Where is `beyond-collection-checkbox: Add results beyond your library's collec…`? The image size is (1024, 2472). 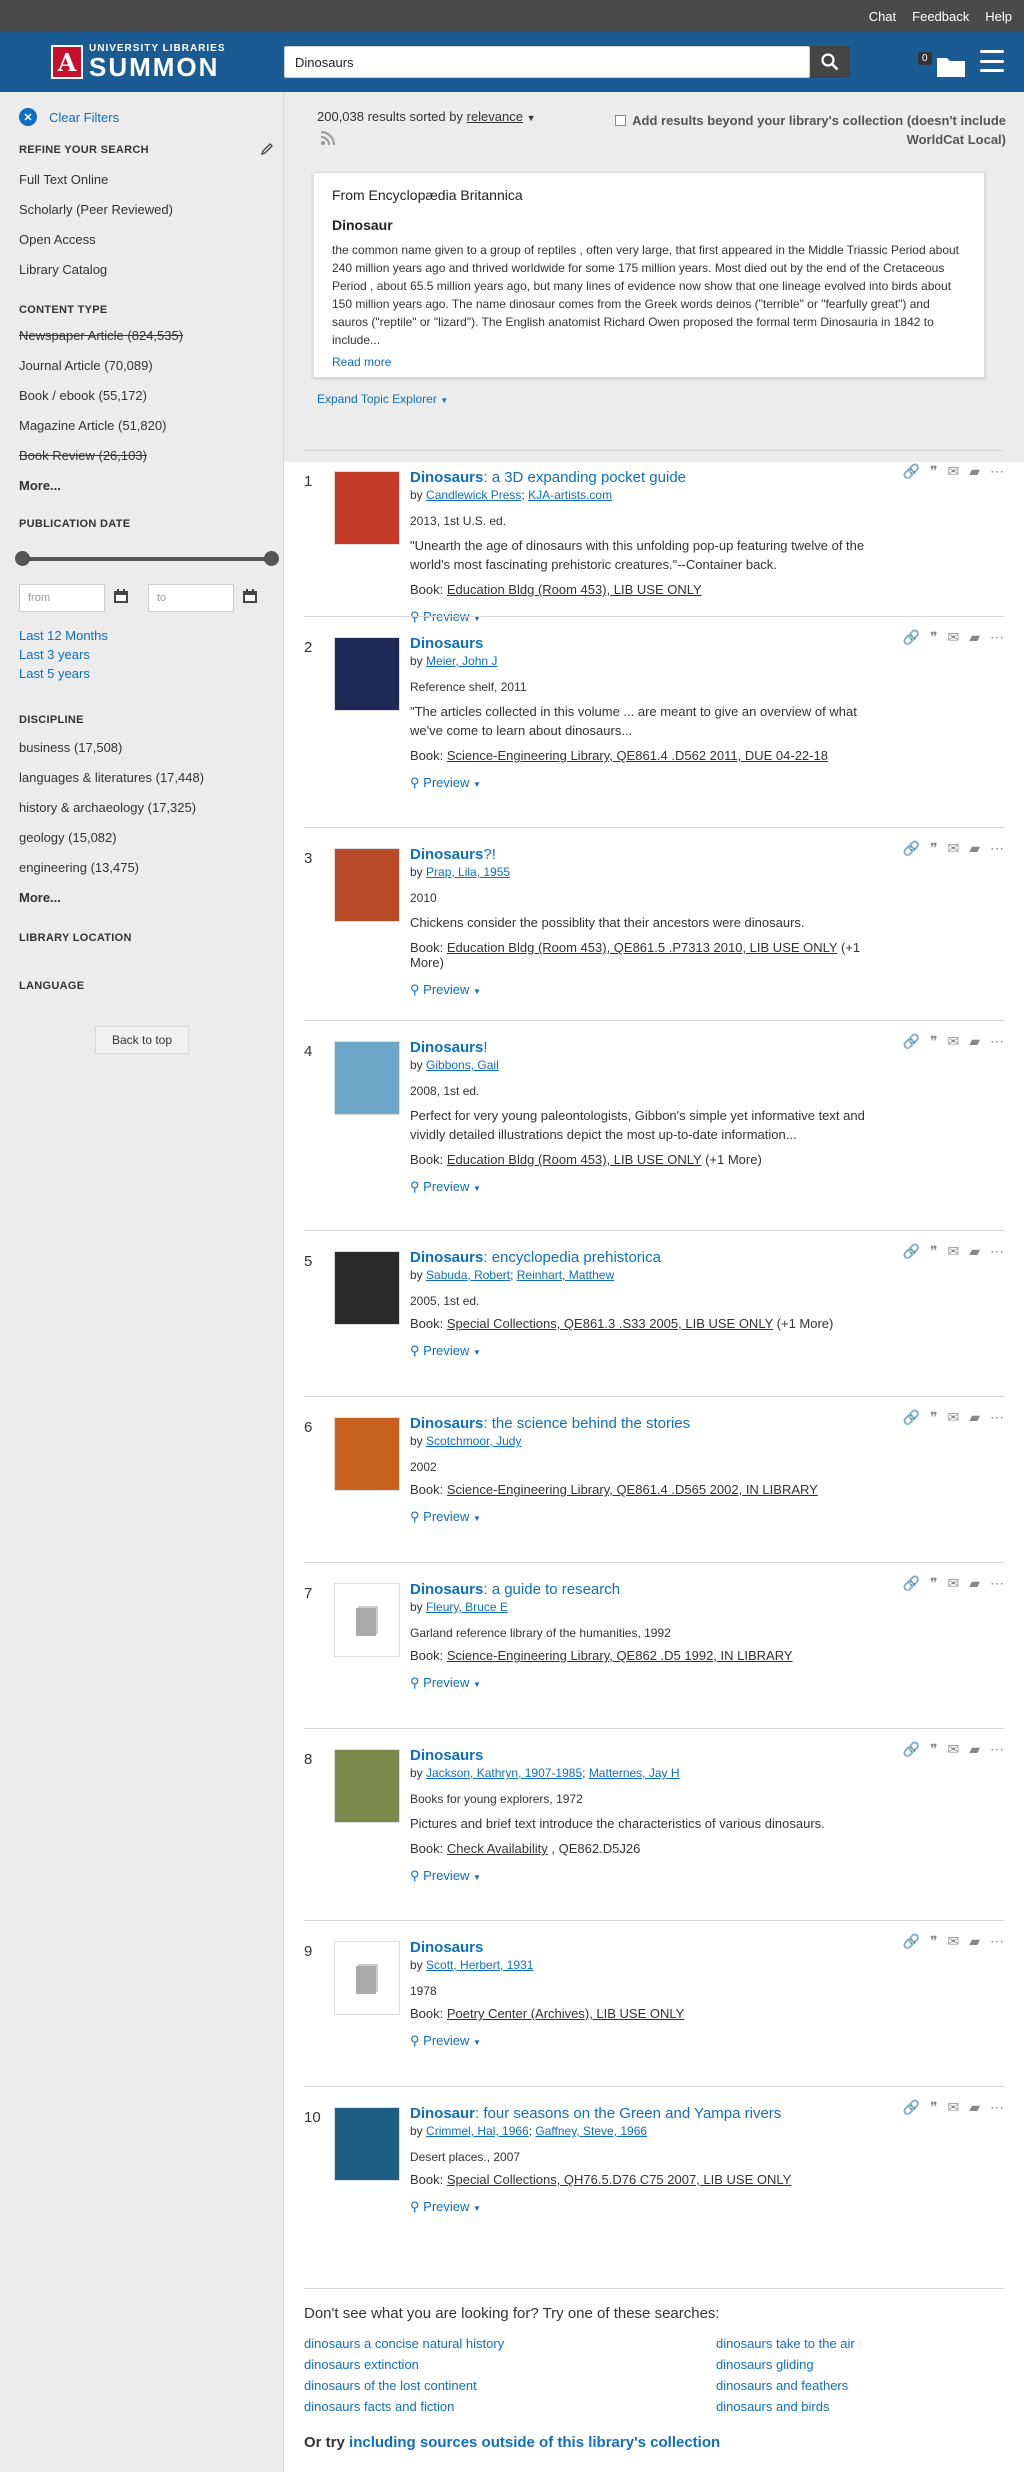
beyond-collection-checkbox: Add results beyond your library's collec… is located at coordinates (804, 130).